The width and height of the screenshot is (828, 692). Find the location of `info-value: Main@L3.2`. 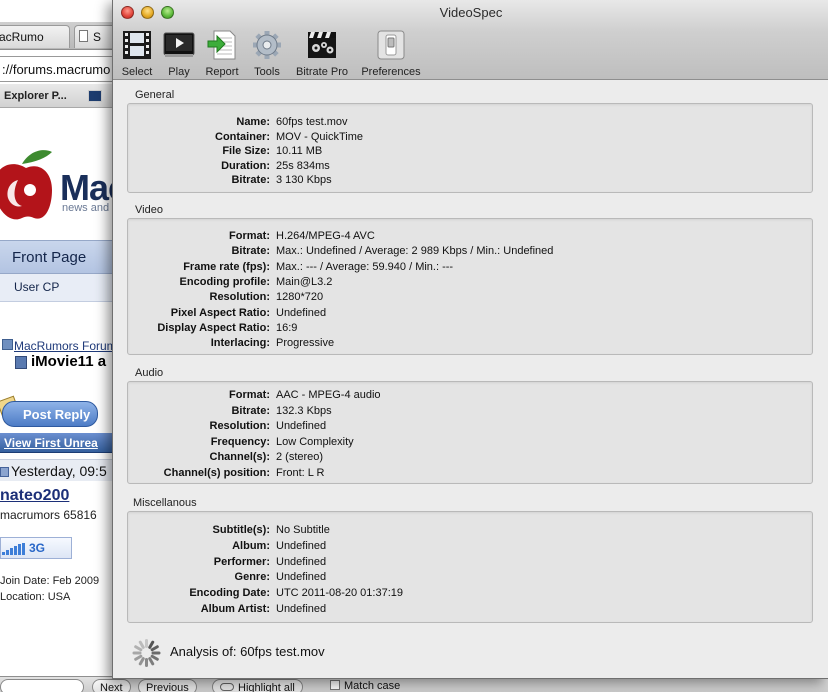

info-value: Main@L3.2 is located at coordinates (304, 281).